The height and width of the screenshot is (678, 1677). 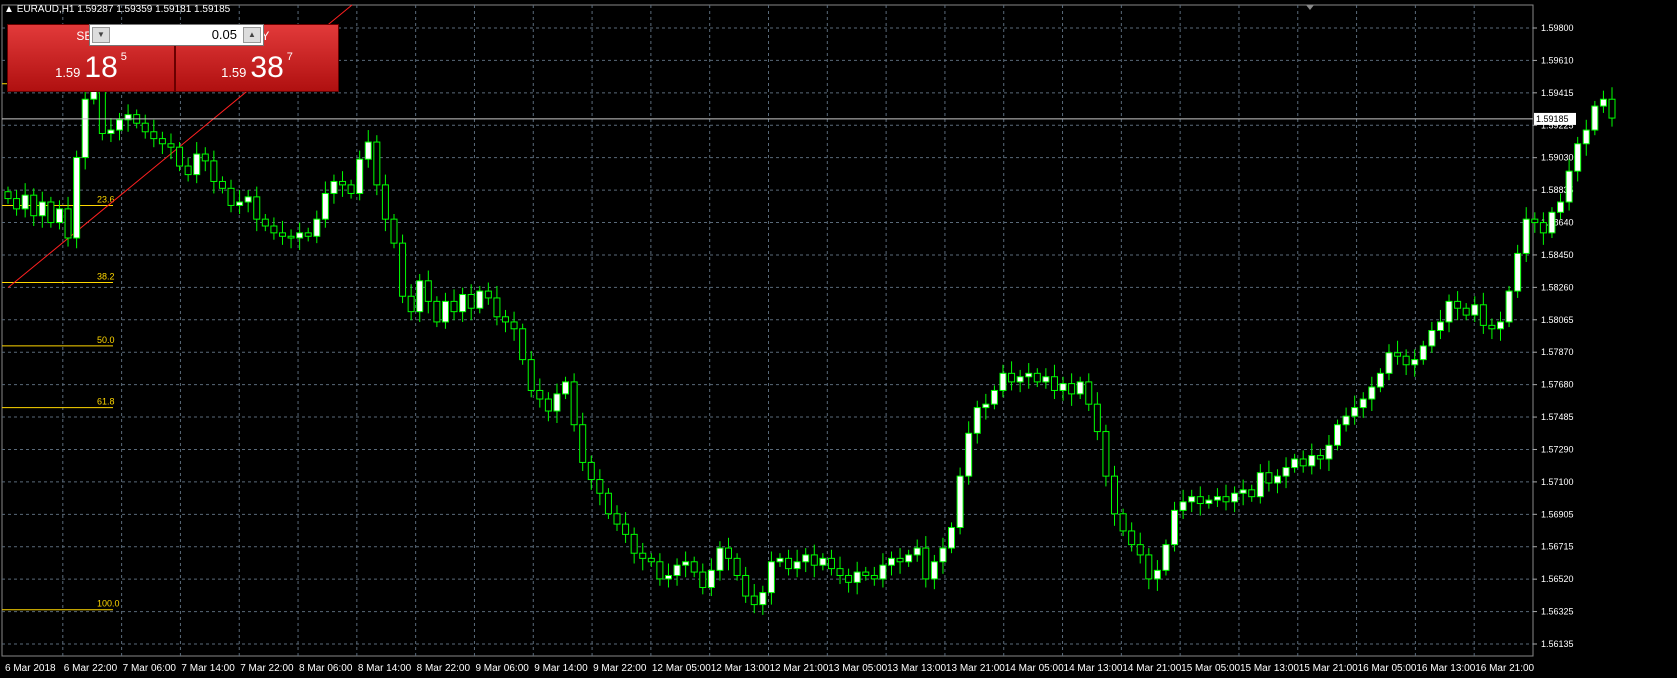 What do you see at coordinates (68, 72) in the screenshot?
I see `sell-price-prefix: 1.59` at bounding box center [68, 72].